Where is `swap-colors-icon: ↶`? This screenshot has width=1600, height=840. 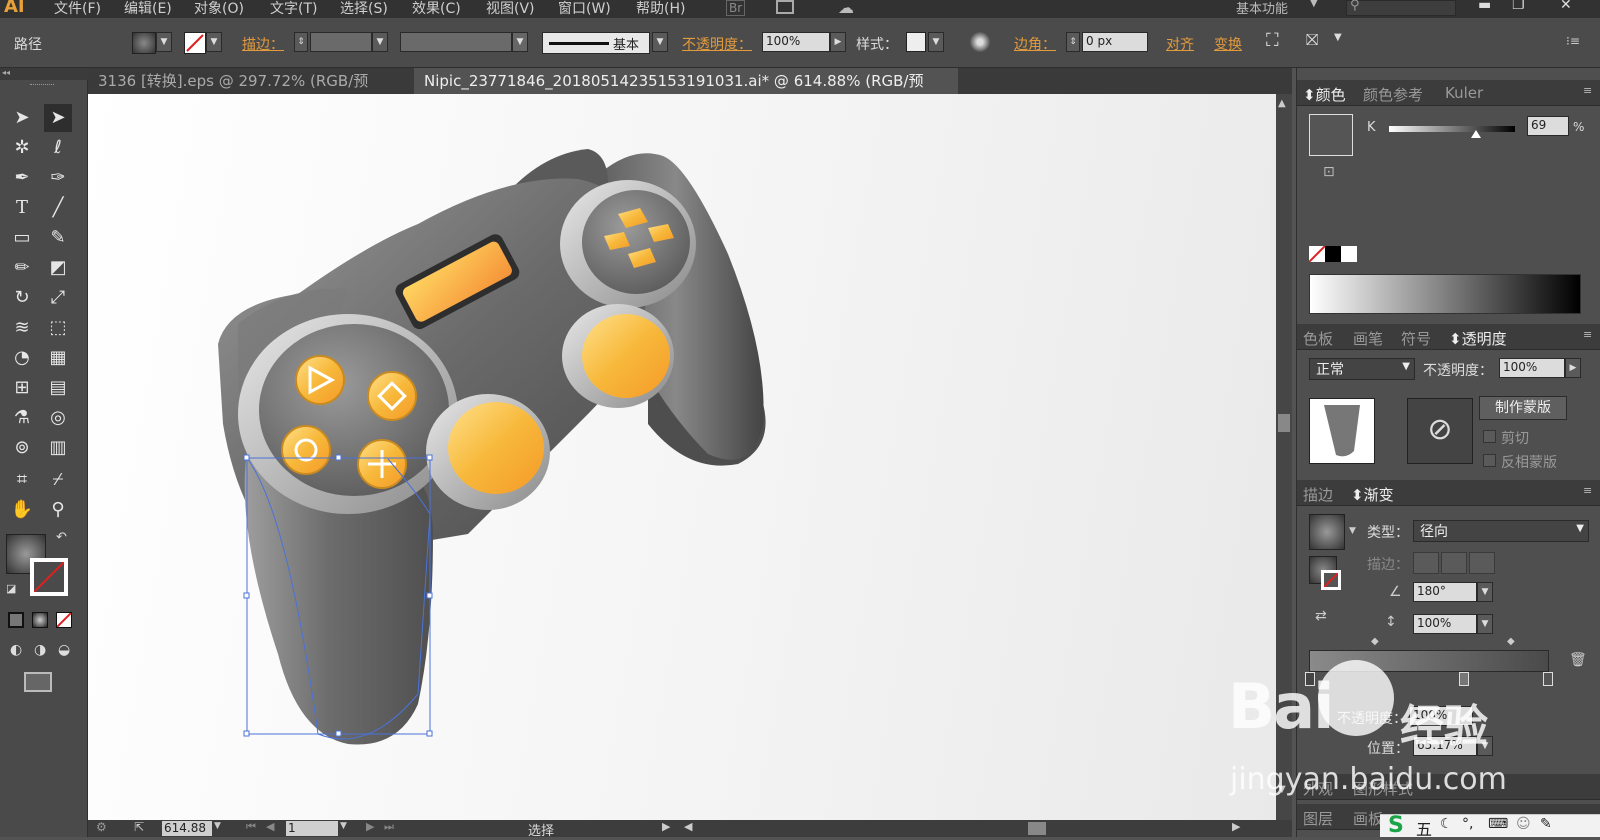
swap-colors-icon: ↶ is located at coordinates (61, 537).